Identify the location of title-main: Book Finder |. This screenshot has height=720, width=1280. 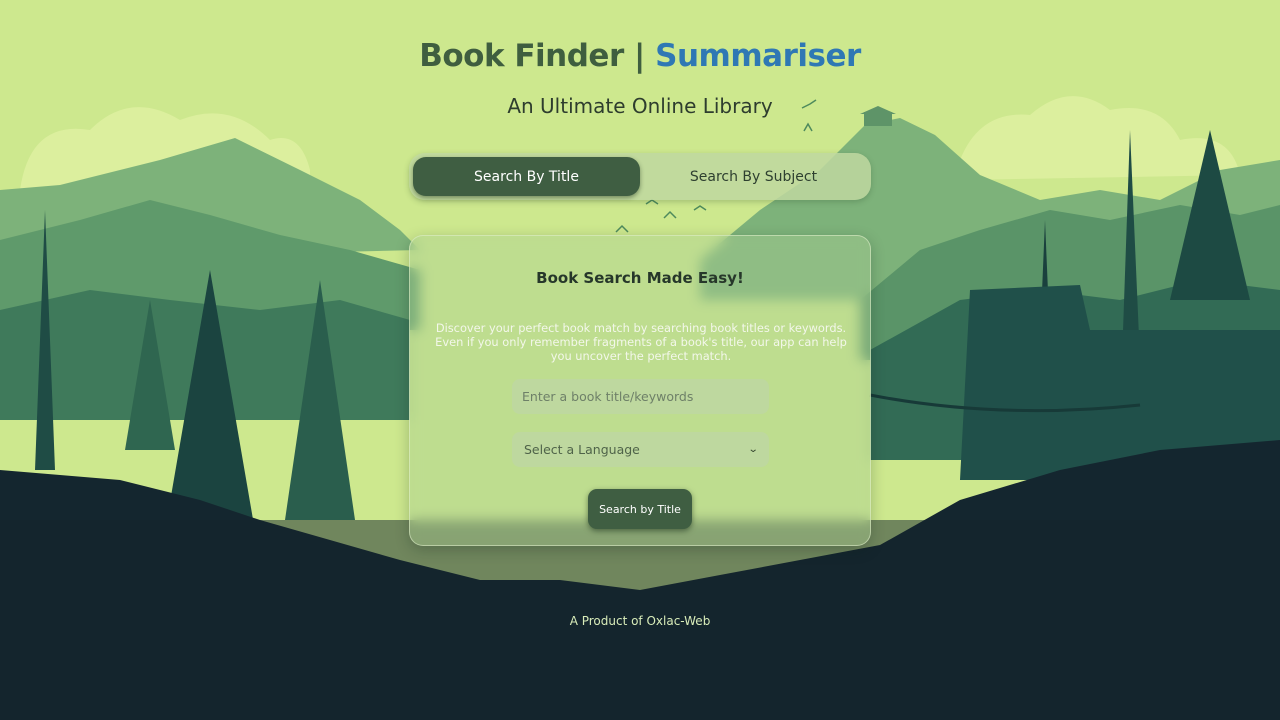
(537, 56).